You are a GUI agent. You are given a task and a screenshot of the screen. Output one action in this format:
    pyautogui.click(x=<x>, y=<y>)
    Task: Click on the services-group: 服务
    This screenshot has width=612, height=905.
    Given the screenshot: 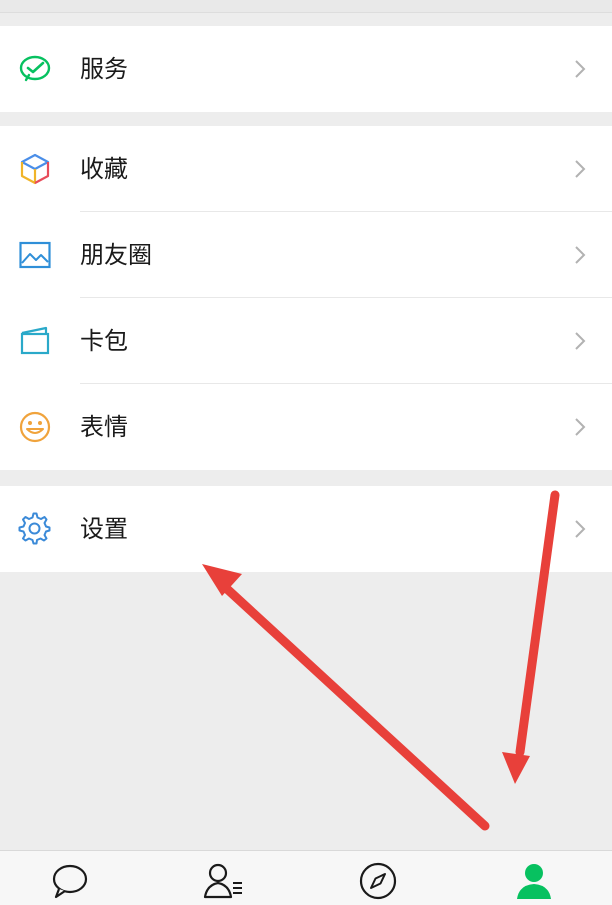 What is the action you would take?
    pyautogui.click(x=306, y=69)
    